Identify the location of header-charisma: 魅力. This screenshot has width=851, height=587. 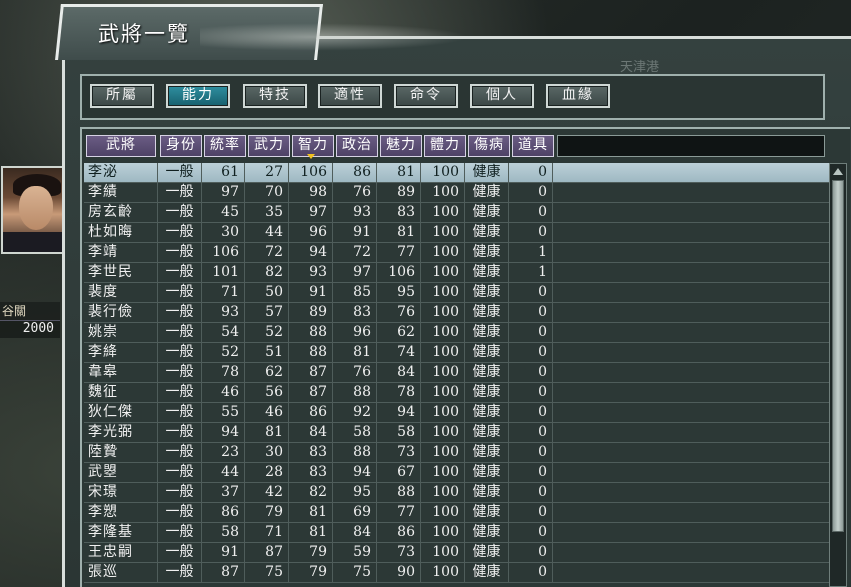
(401, 146).